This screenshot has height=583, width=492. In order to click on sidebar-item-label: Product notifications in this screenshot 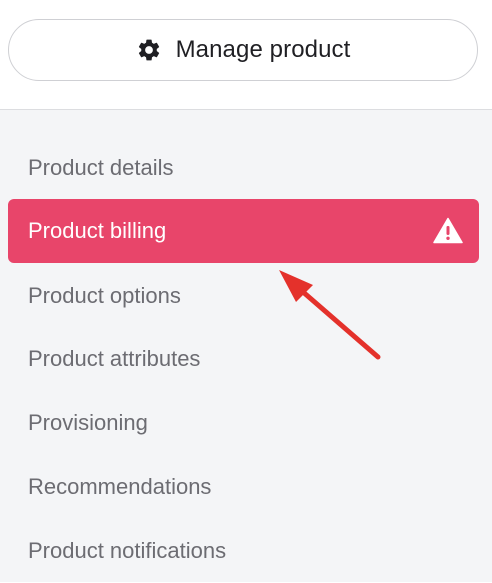, I will do `click(127, 550)`.